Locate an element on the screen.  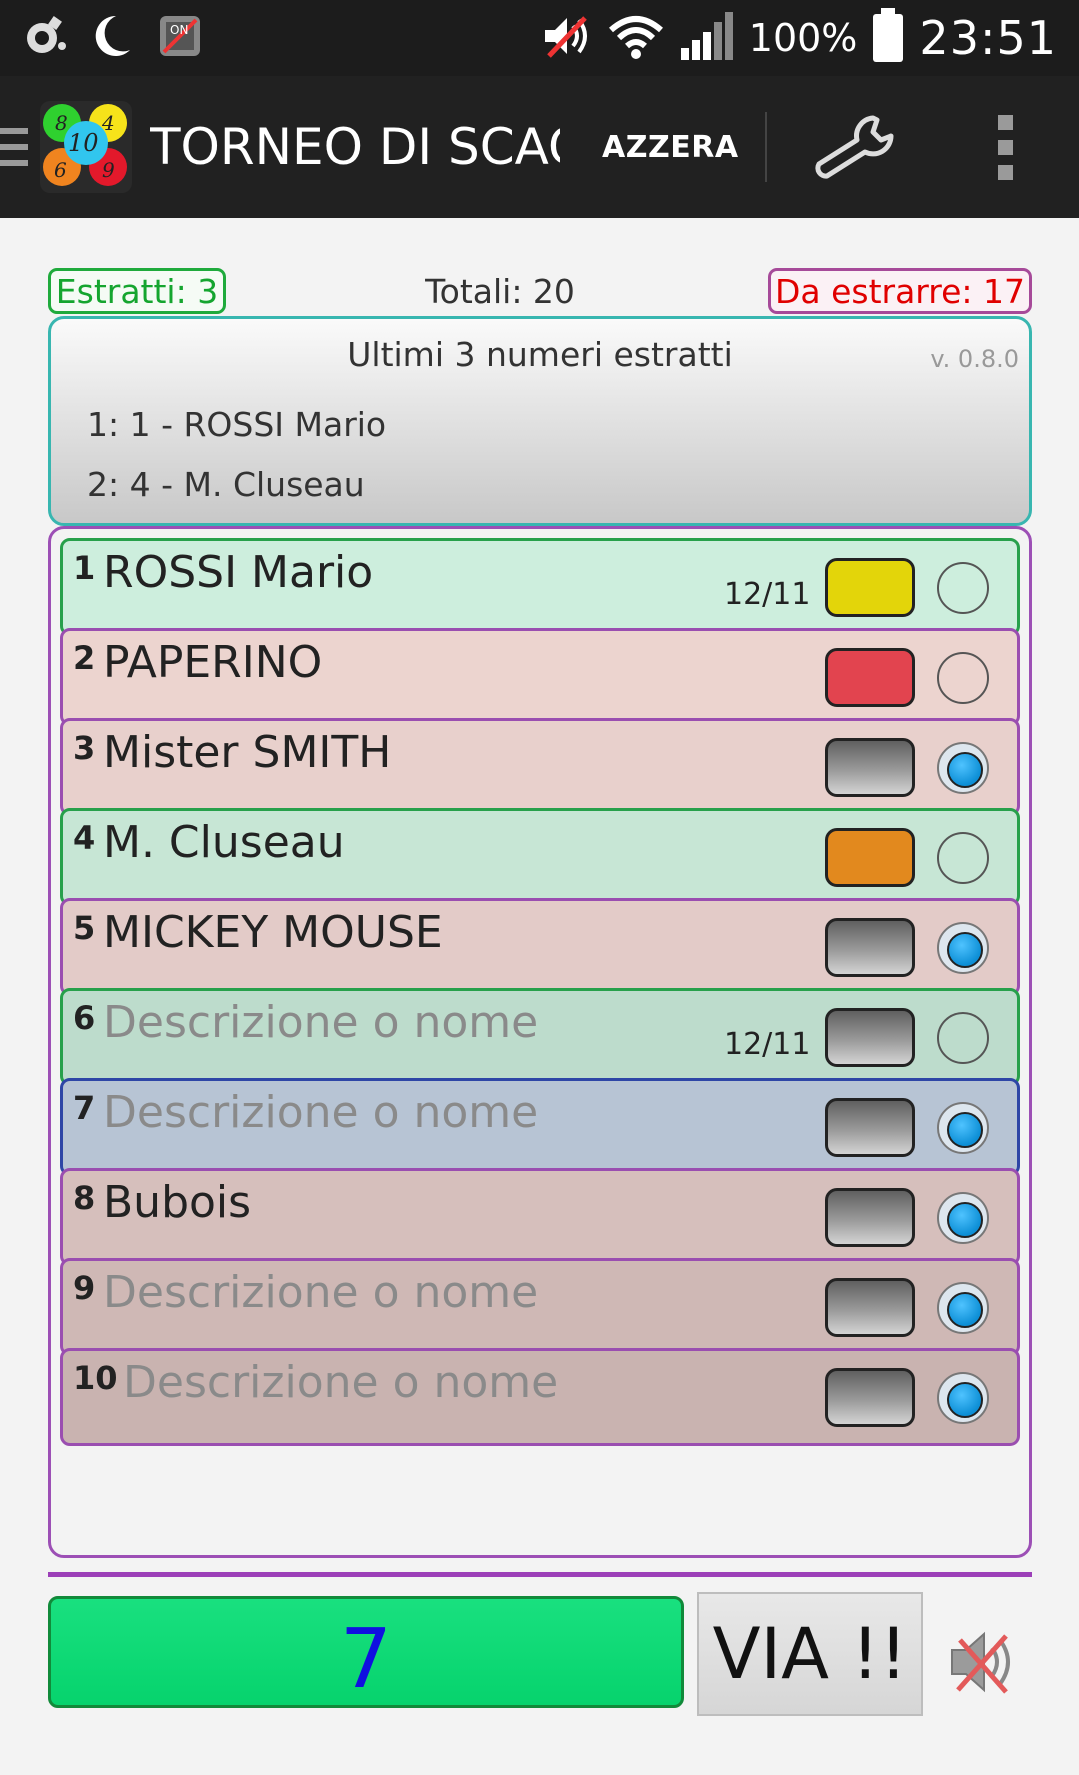
logo-number-6: 6 is located at coordinates (60, 170).